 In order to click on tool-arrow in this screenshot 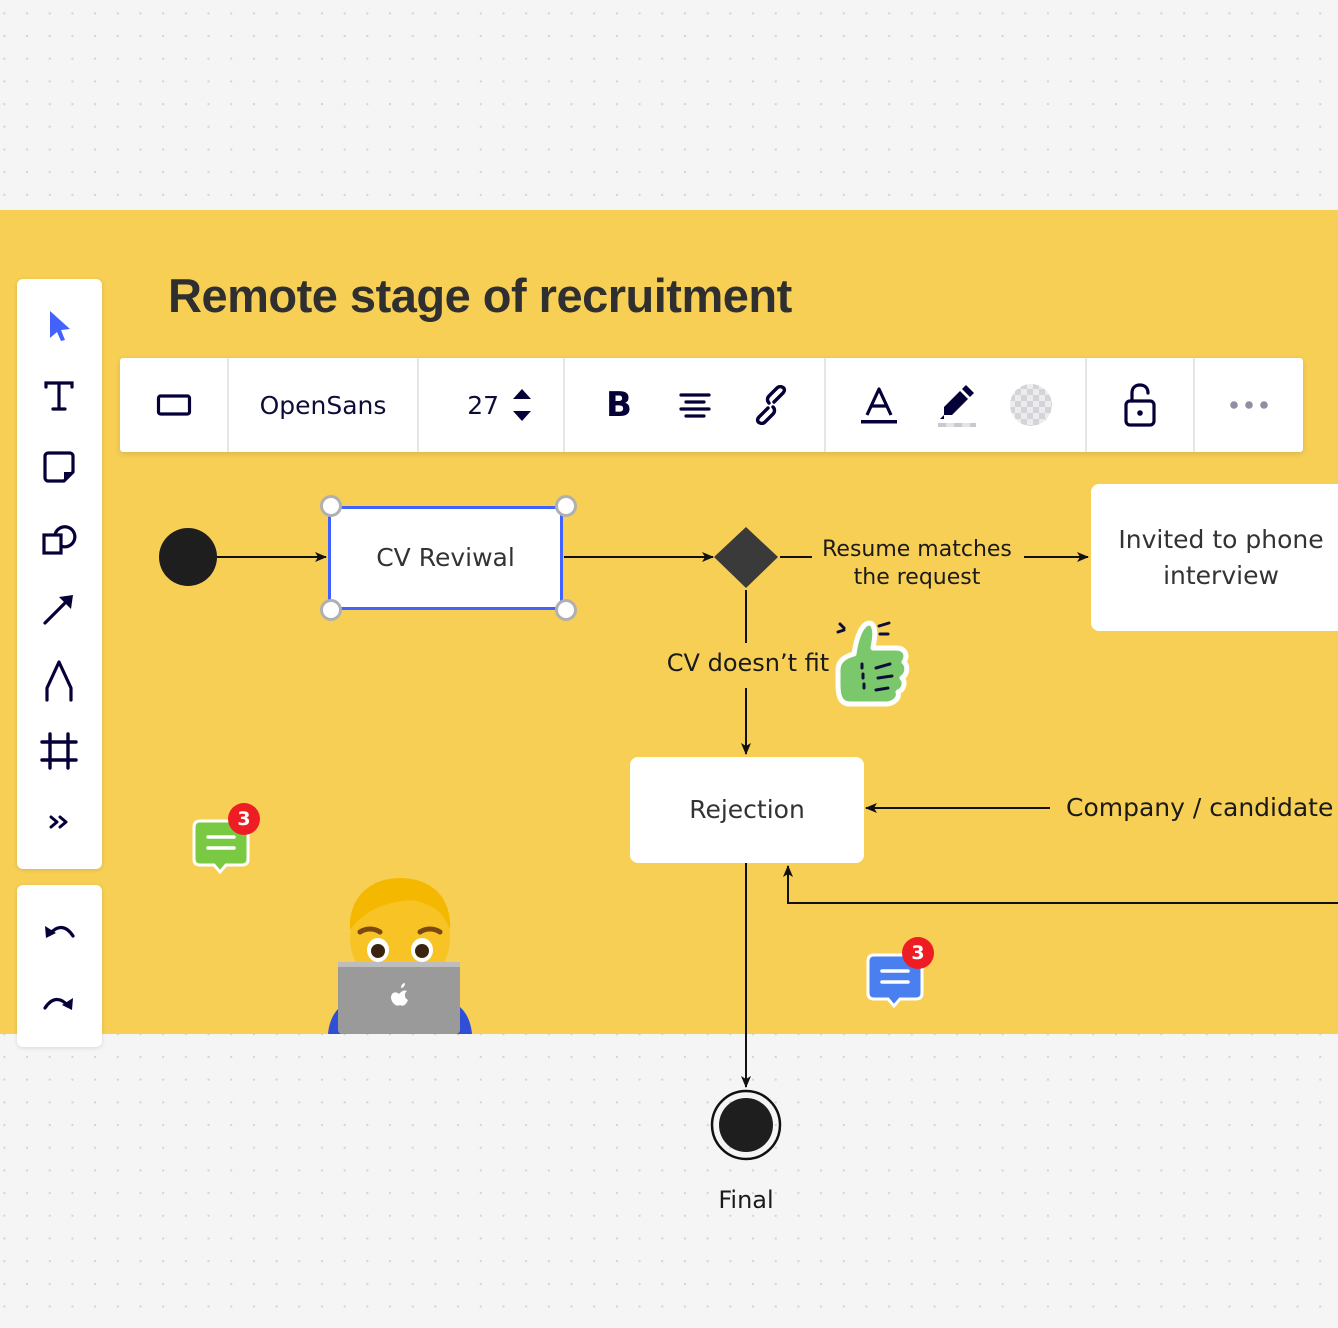, I will do `click(59, 609)`.